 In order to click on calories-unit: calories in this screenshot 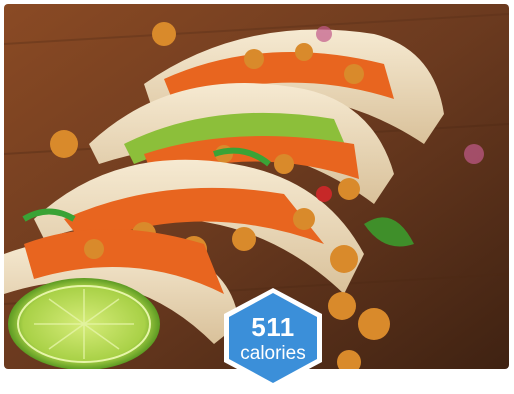, I will do `click(273, 353)`.